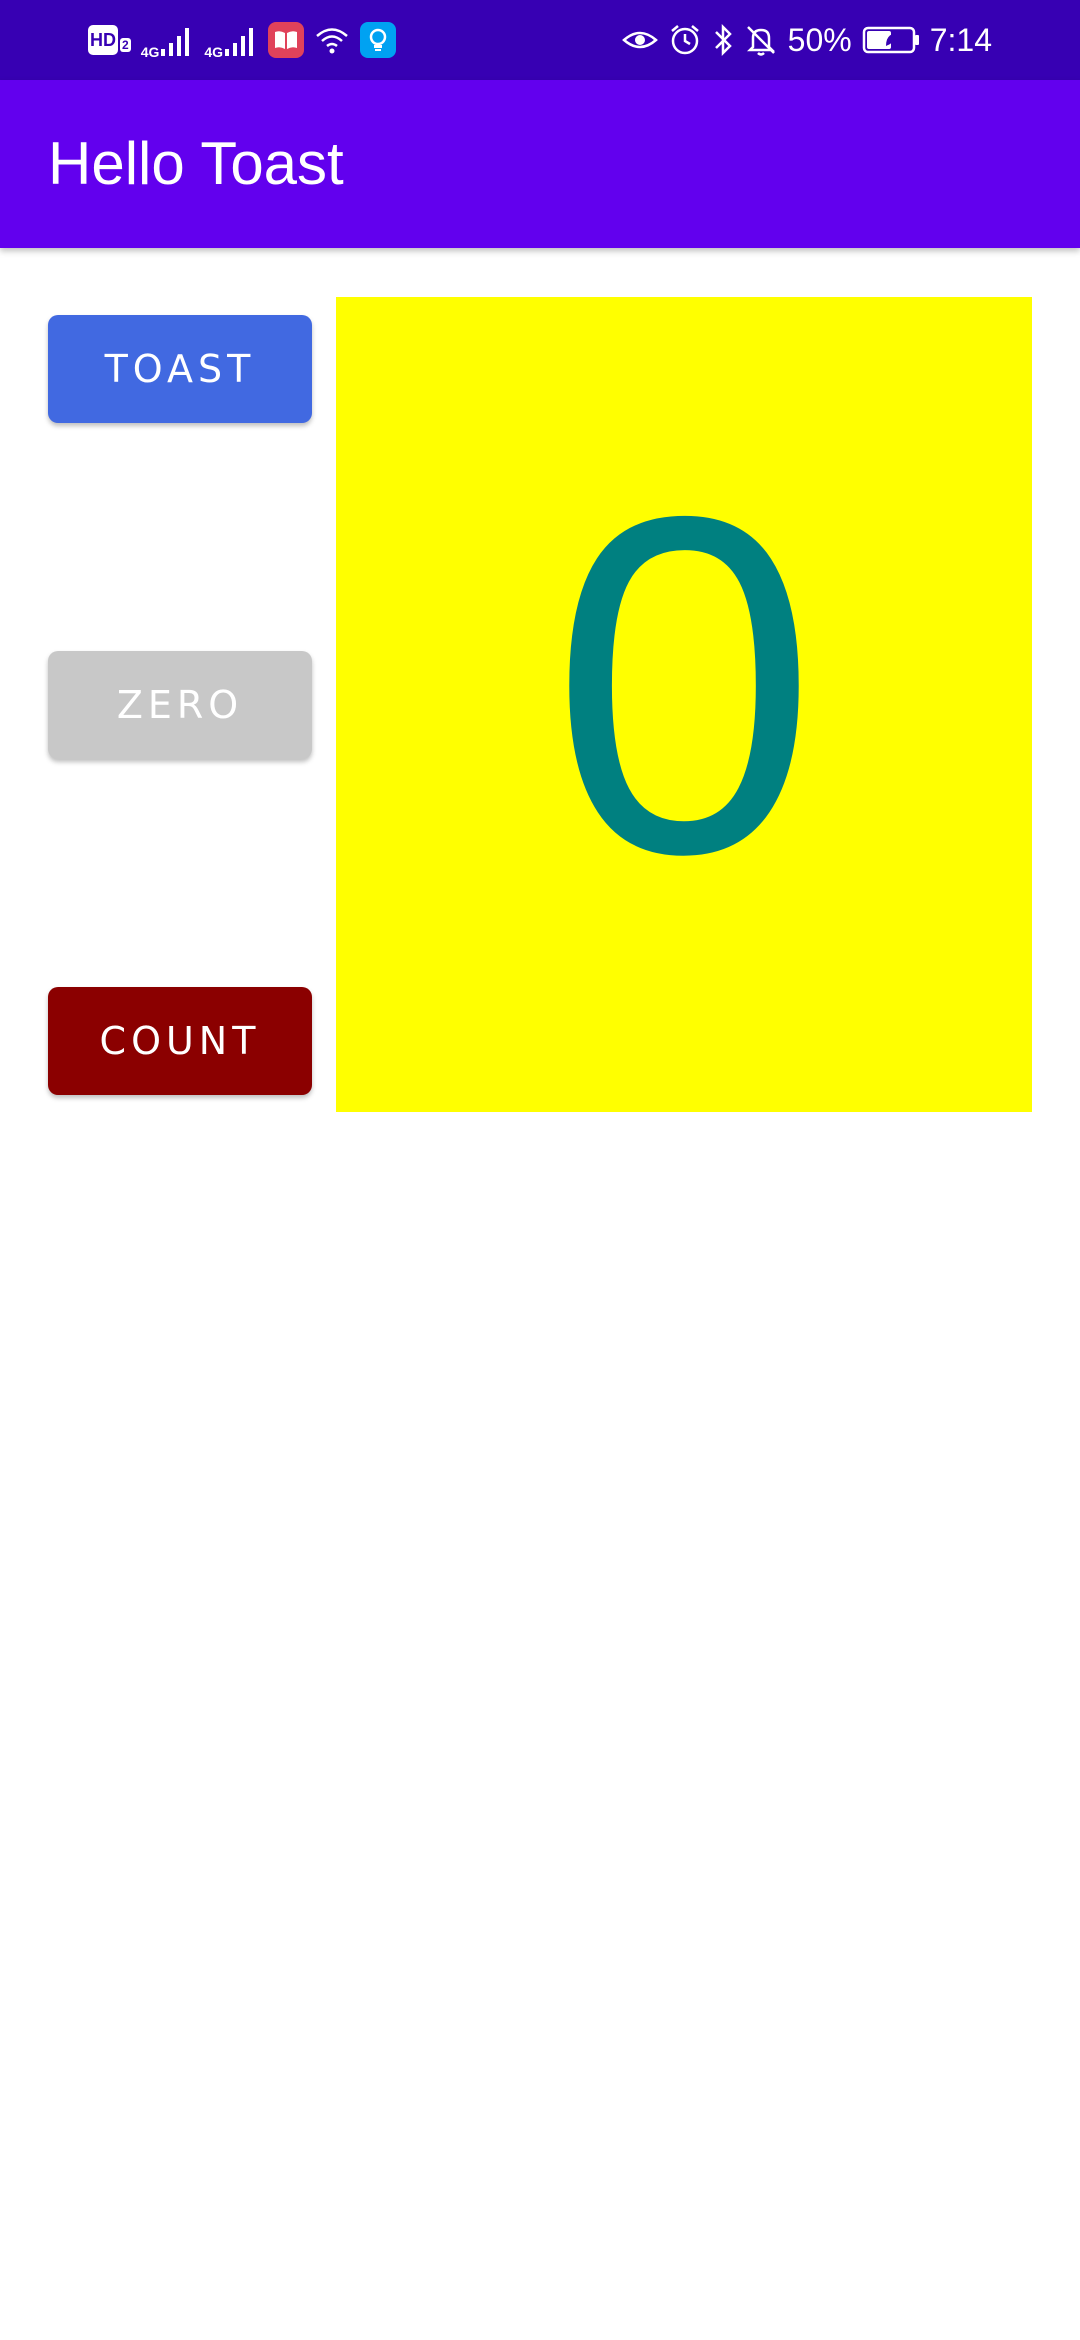 Image resolution: width=1080 pixels, height=2340 pixels. I want to click on wifi-icon, so click(332, 40).